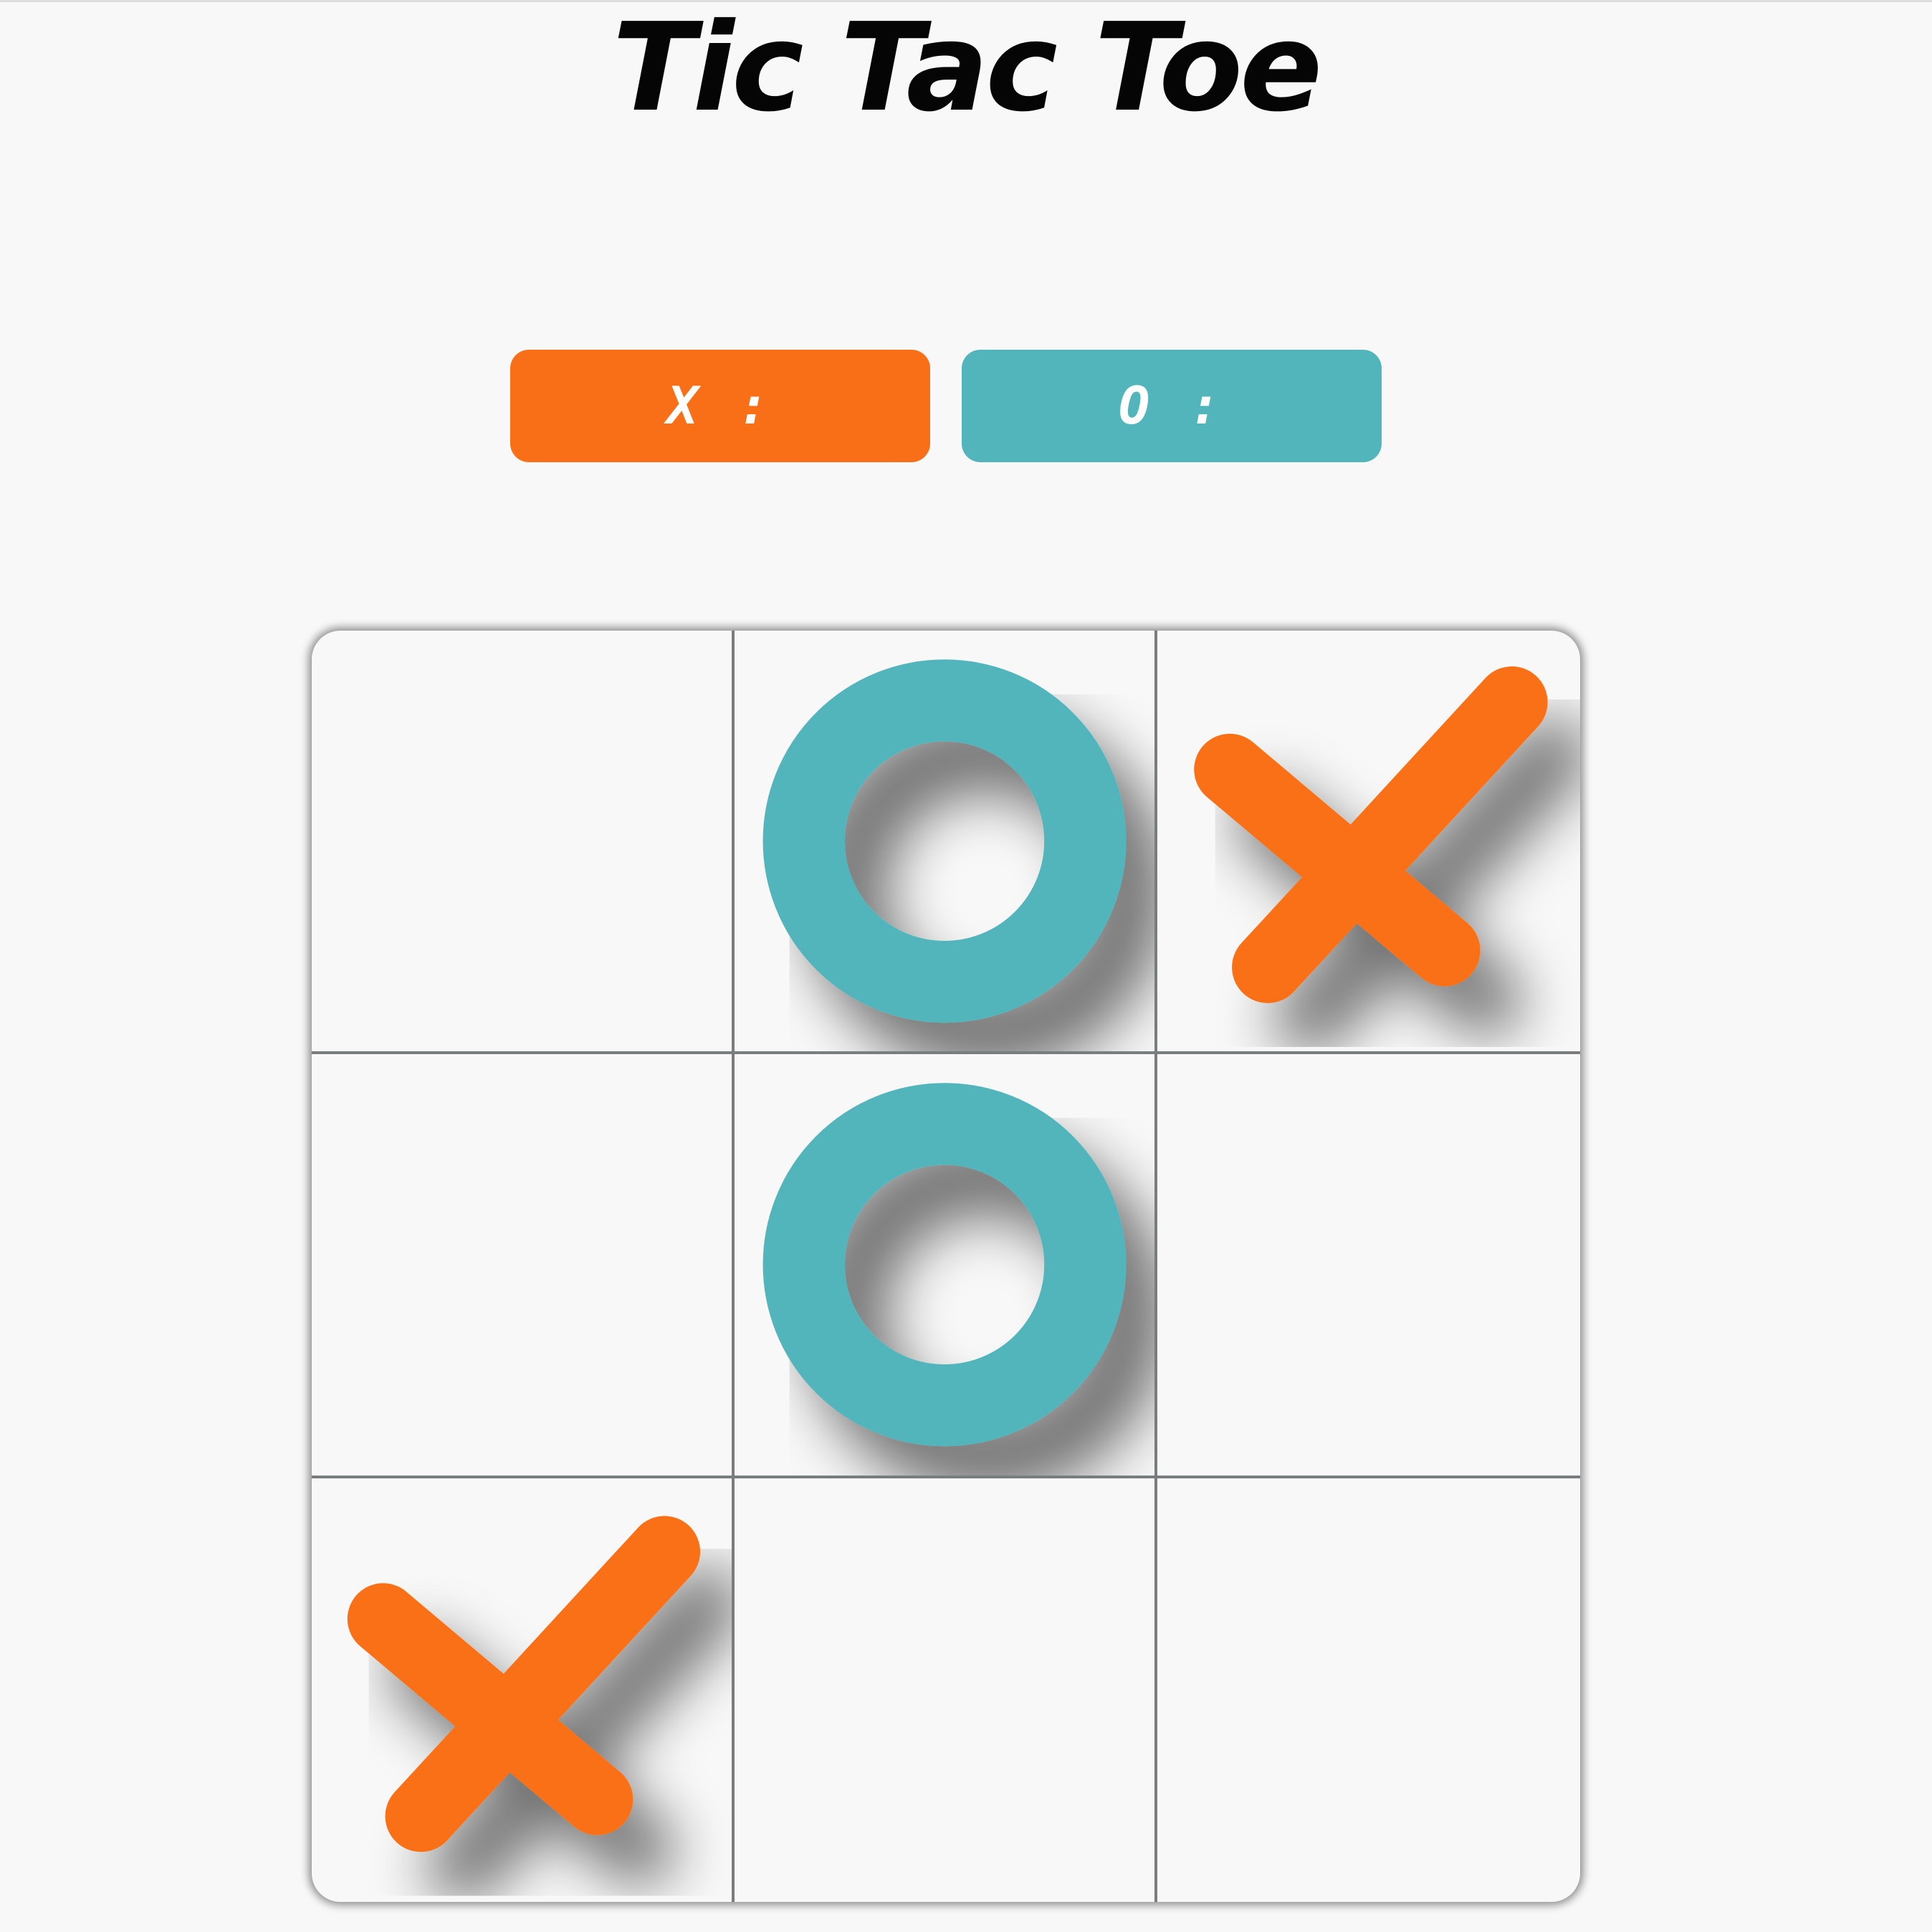 The width and height of the screenshot is (1932, 1932). Describe the element at coordinates (720, 406) in the screenshot. I see `score-x-badge: X :` at that location.